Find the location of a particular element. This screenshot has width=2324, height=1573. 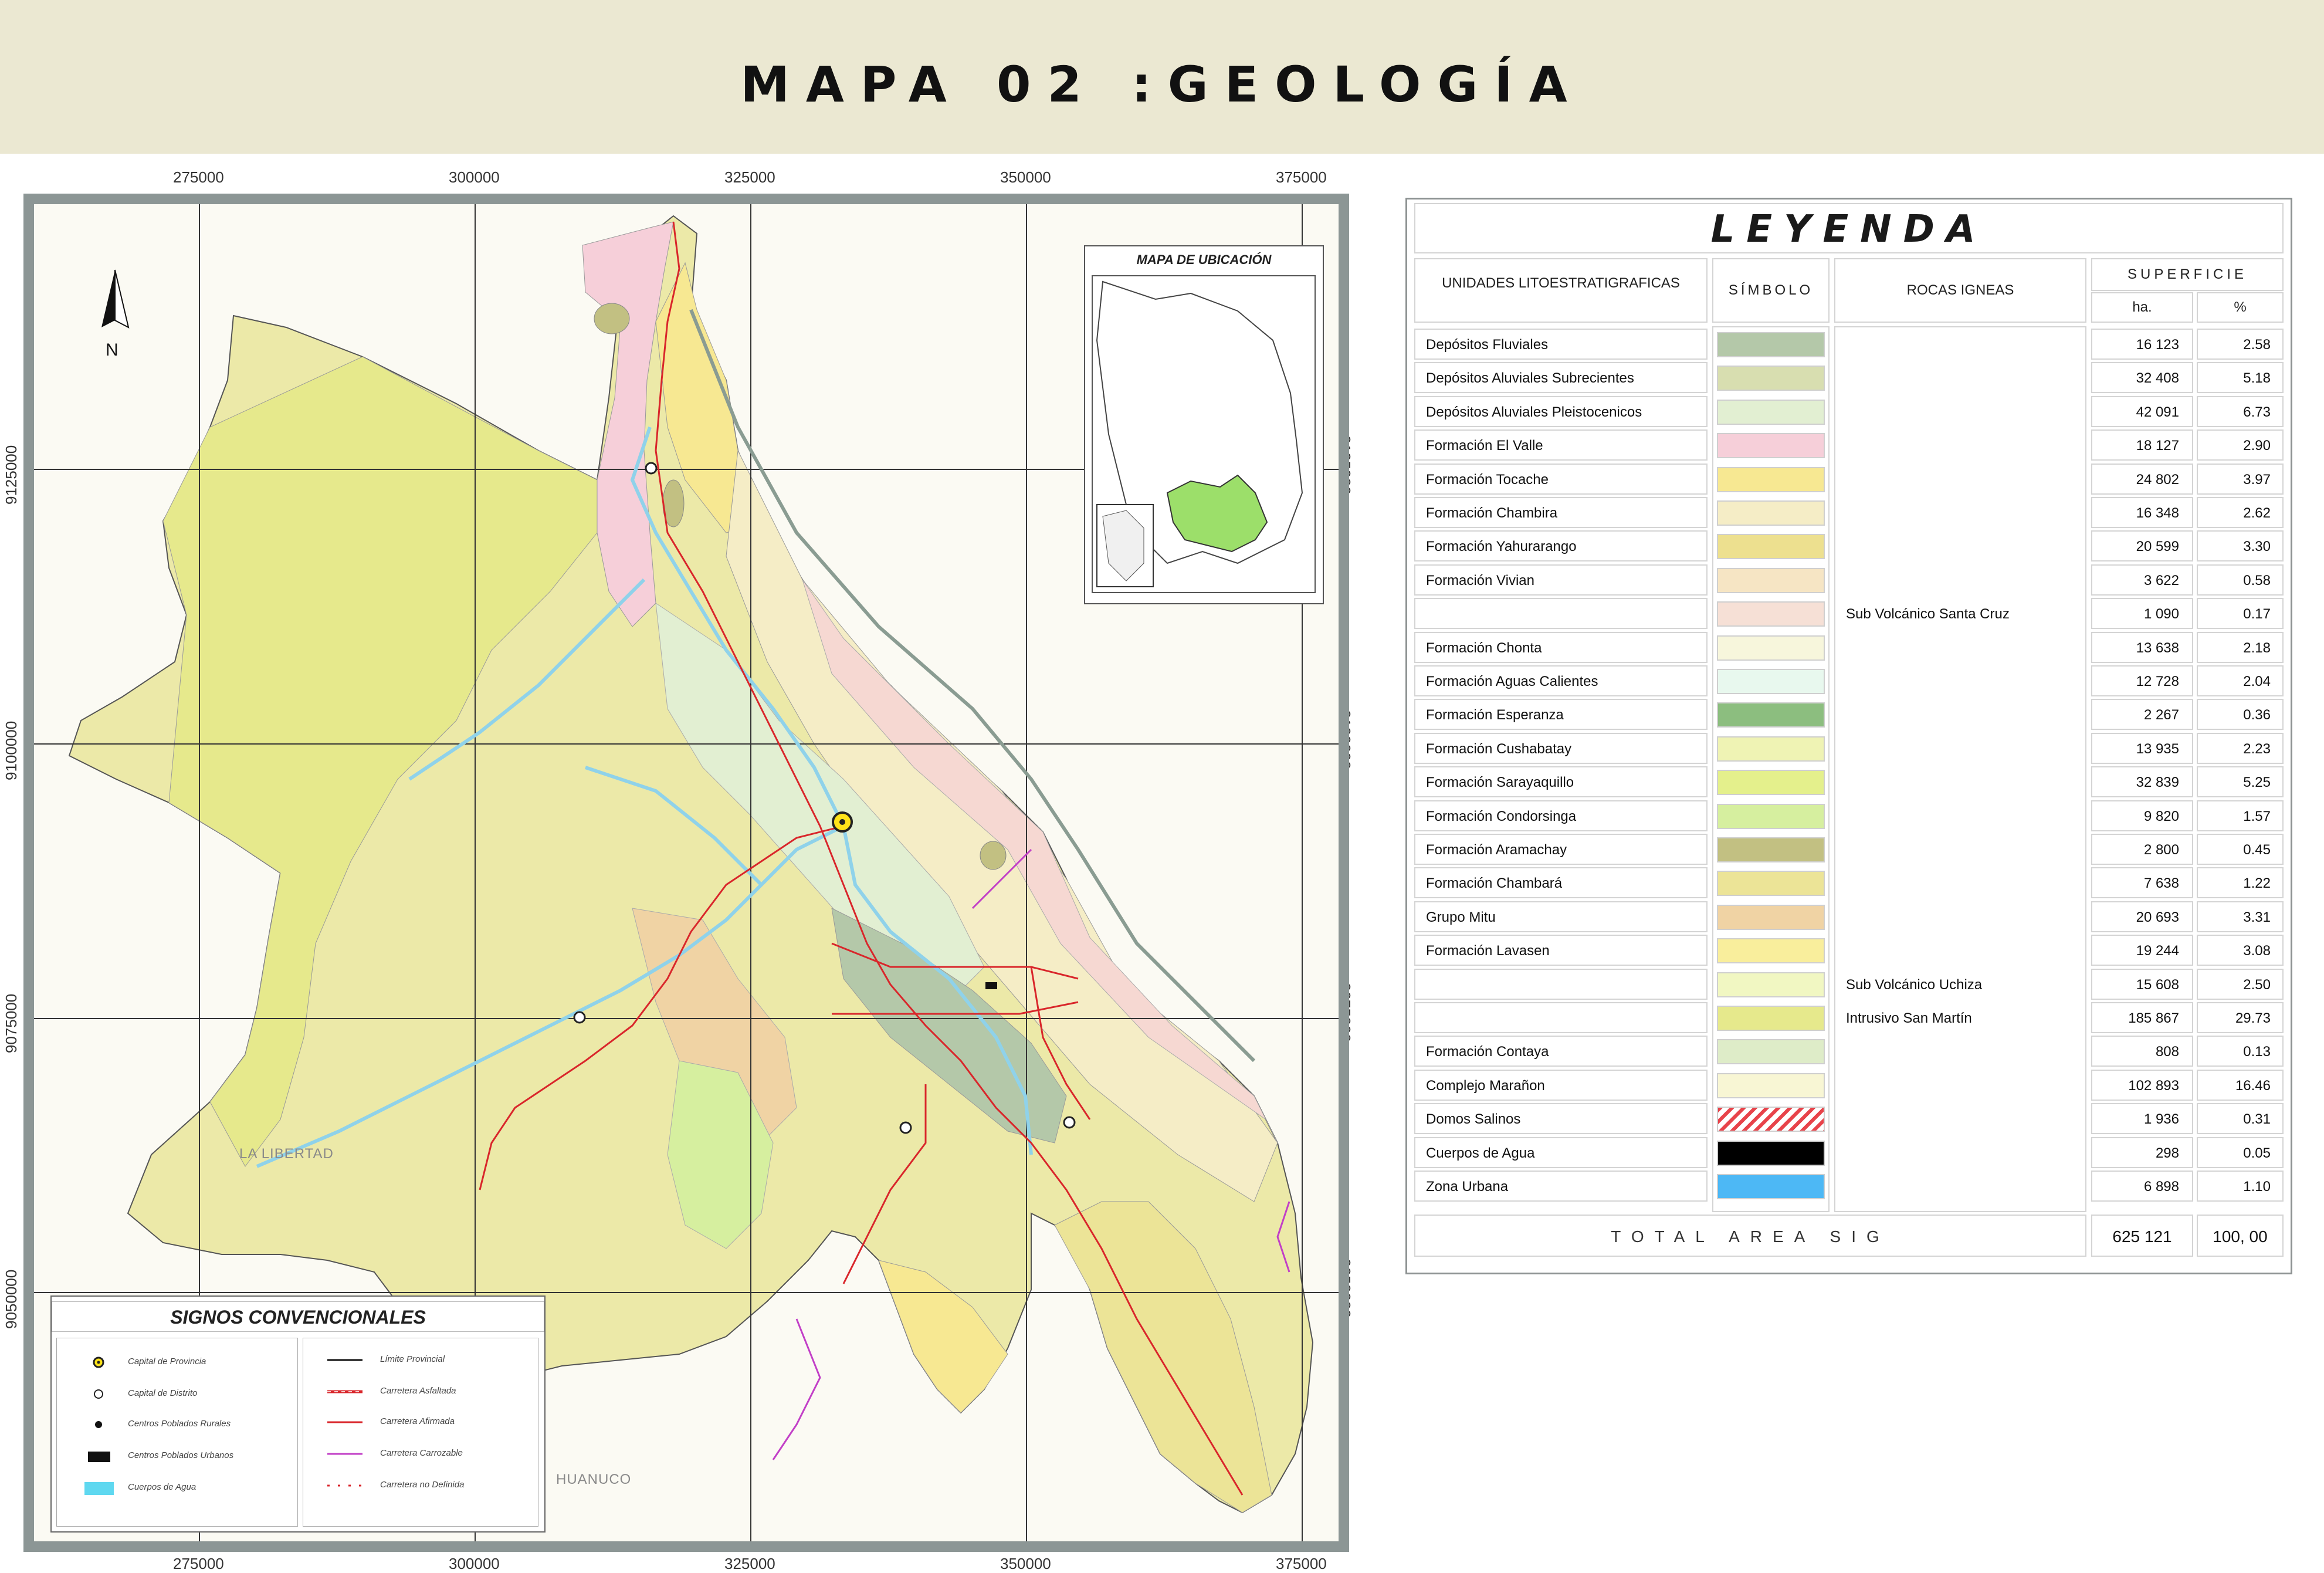

unit-label: Grupo Mitu is located at coordinates (1461, 917).